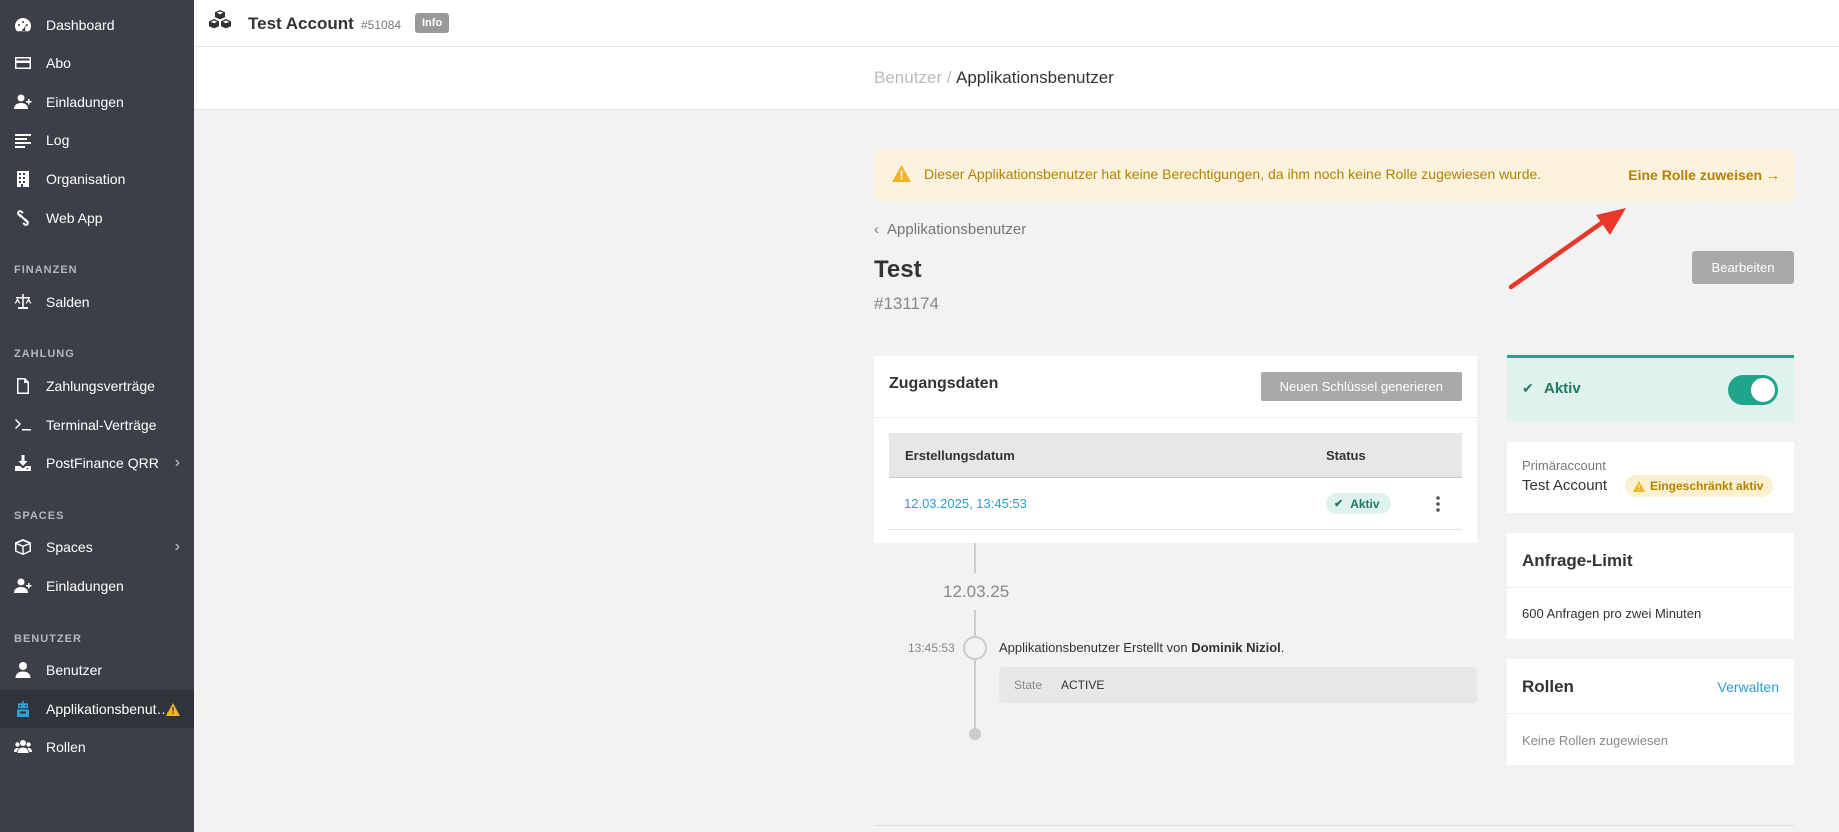  Describe the element at coordinates (1083, 685) in the screenshot. I see `state-value: ACTIVE` at that location.